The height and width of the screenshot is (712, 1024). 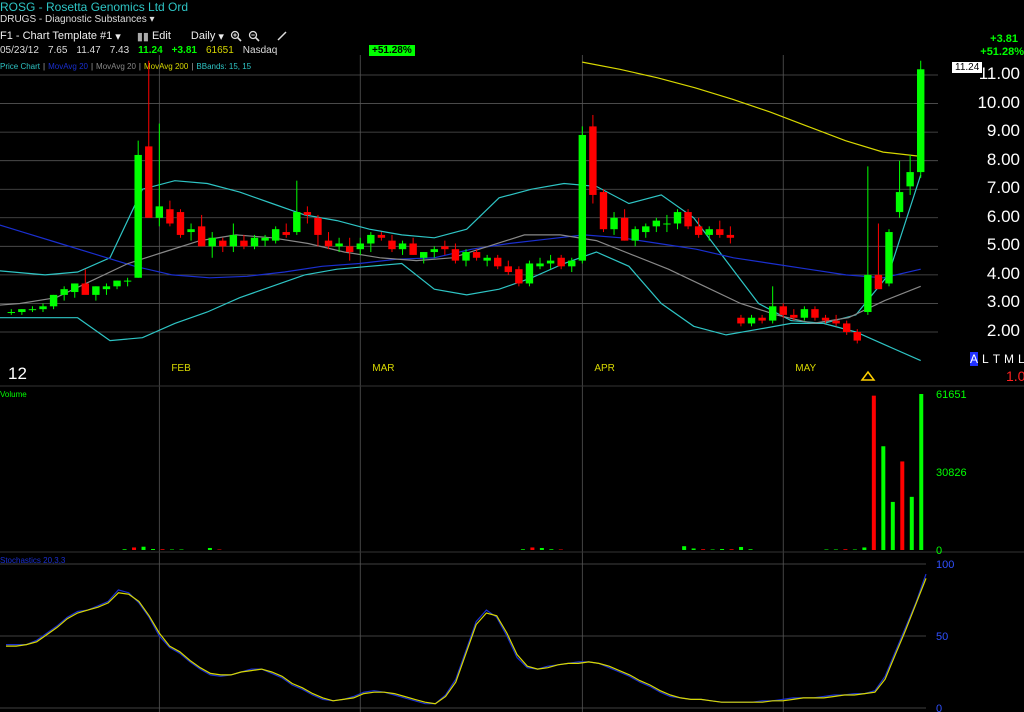 What do you see at coordinates (939, 551) in the screenshot?
I see `volume-axis-label: 0` at bounding box center [939, 551].